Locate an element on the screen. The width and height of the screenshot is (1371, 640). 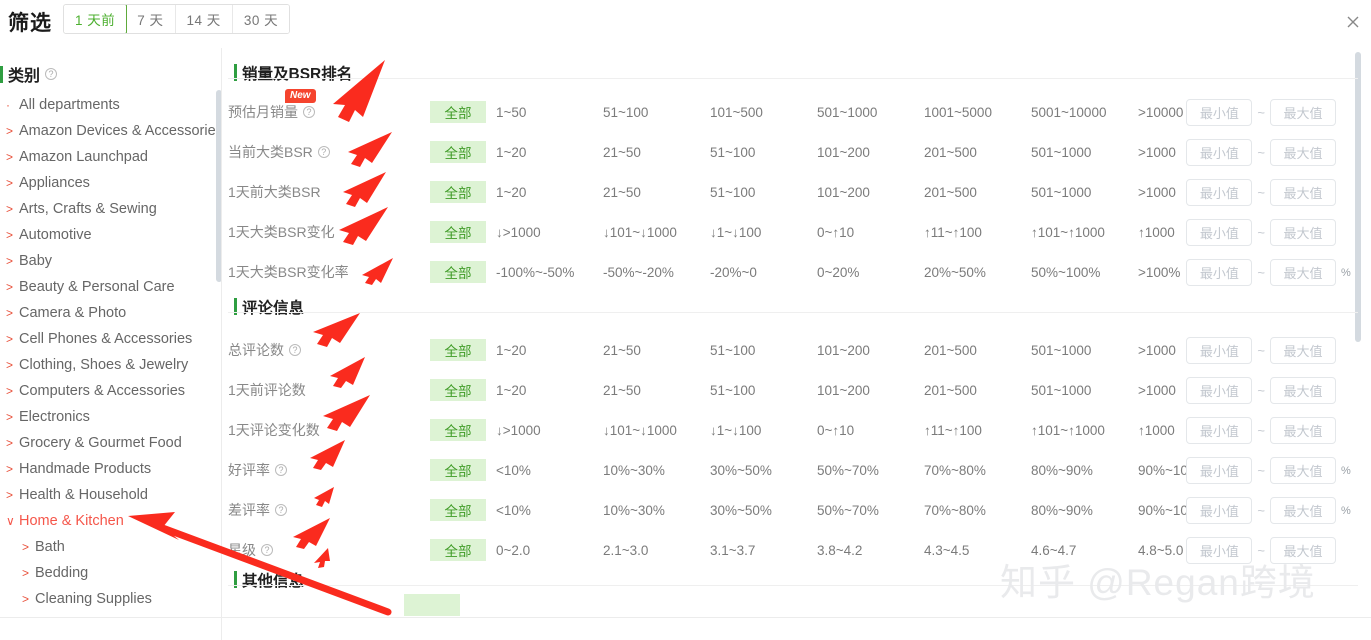
sidebar-item-all-departments: · All departments is located at coordinates (110, 105).